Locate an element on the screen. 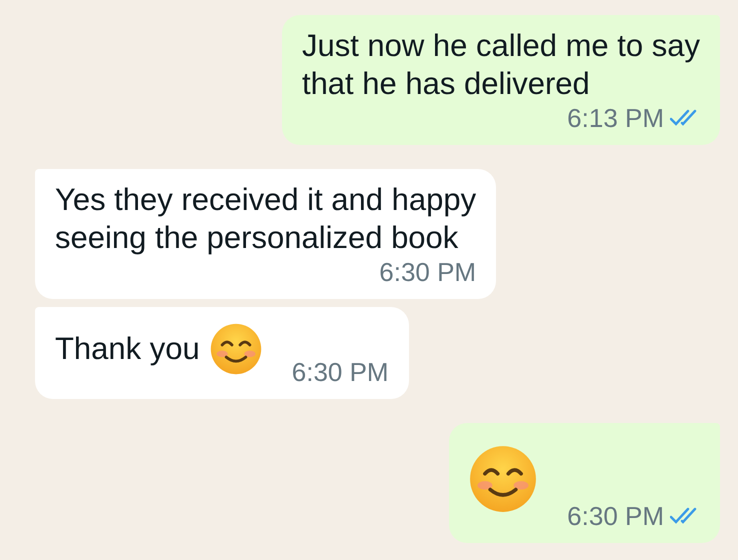 The width and height of the screenshot is (738, 560). message-text: Yes they received it and happy seeing the personalized book is located at coordinates (265, 219).